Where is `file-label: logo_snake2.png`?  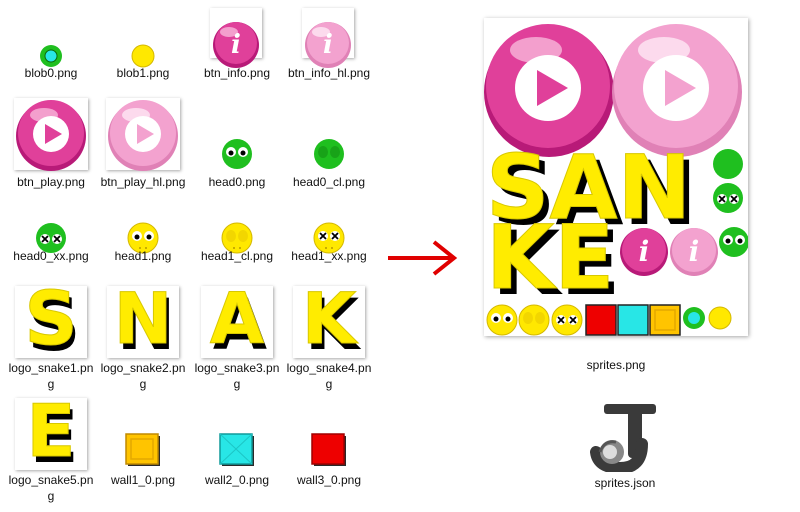 file-label: logo_snake2.png is located at coordinates (143, 376).